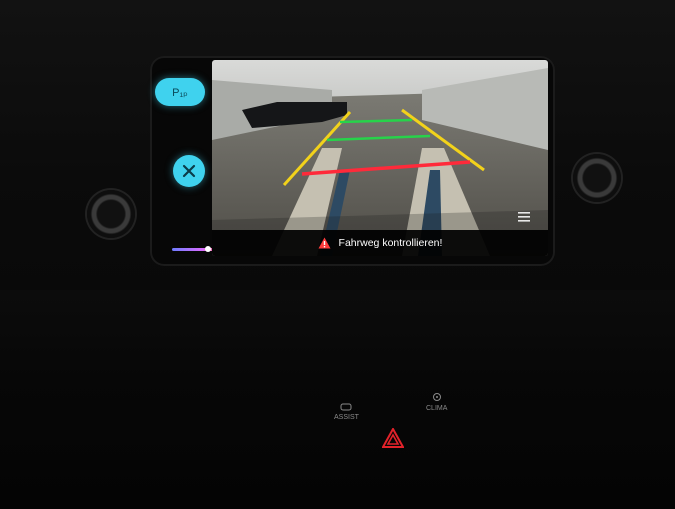 The width and height of the screenshot is (675, 509). Describe the element at coordinates (208, 249) in the screenshot. I see `volume-slider-handle` at that location.